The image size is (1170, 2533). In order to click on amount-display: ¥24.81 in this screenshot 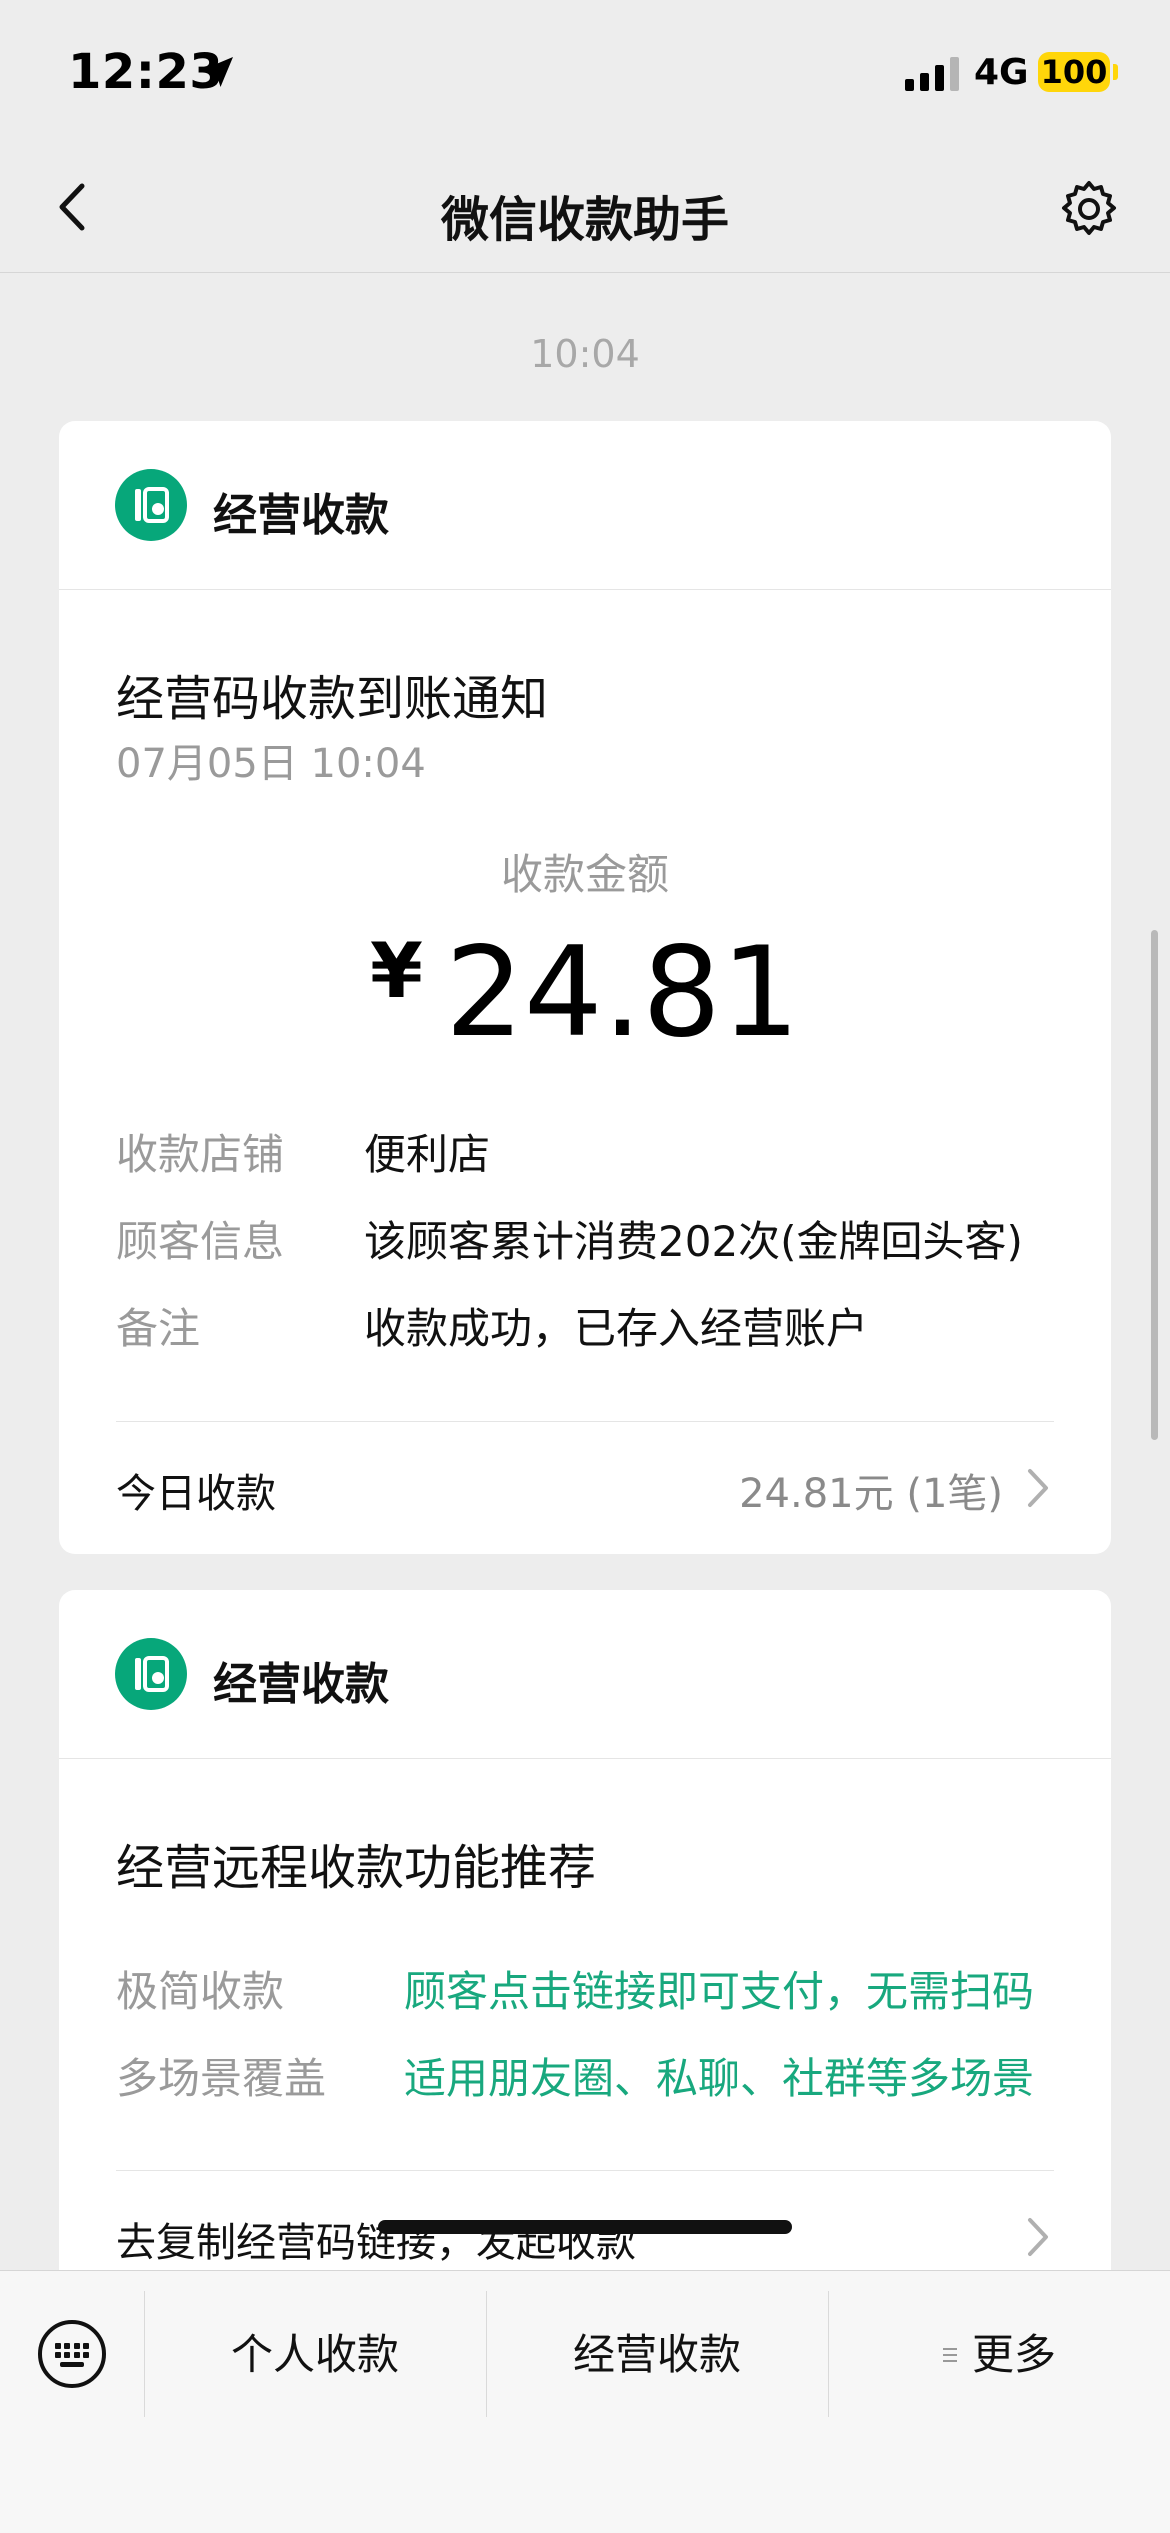, I will do `click(585, 993)`.